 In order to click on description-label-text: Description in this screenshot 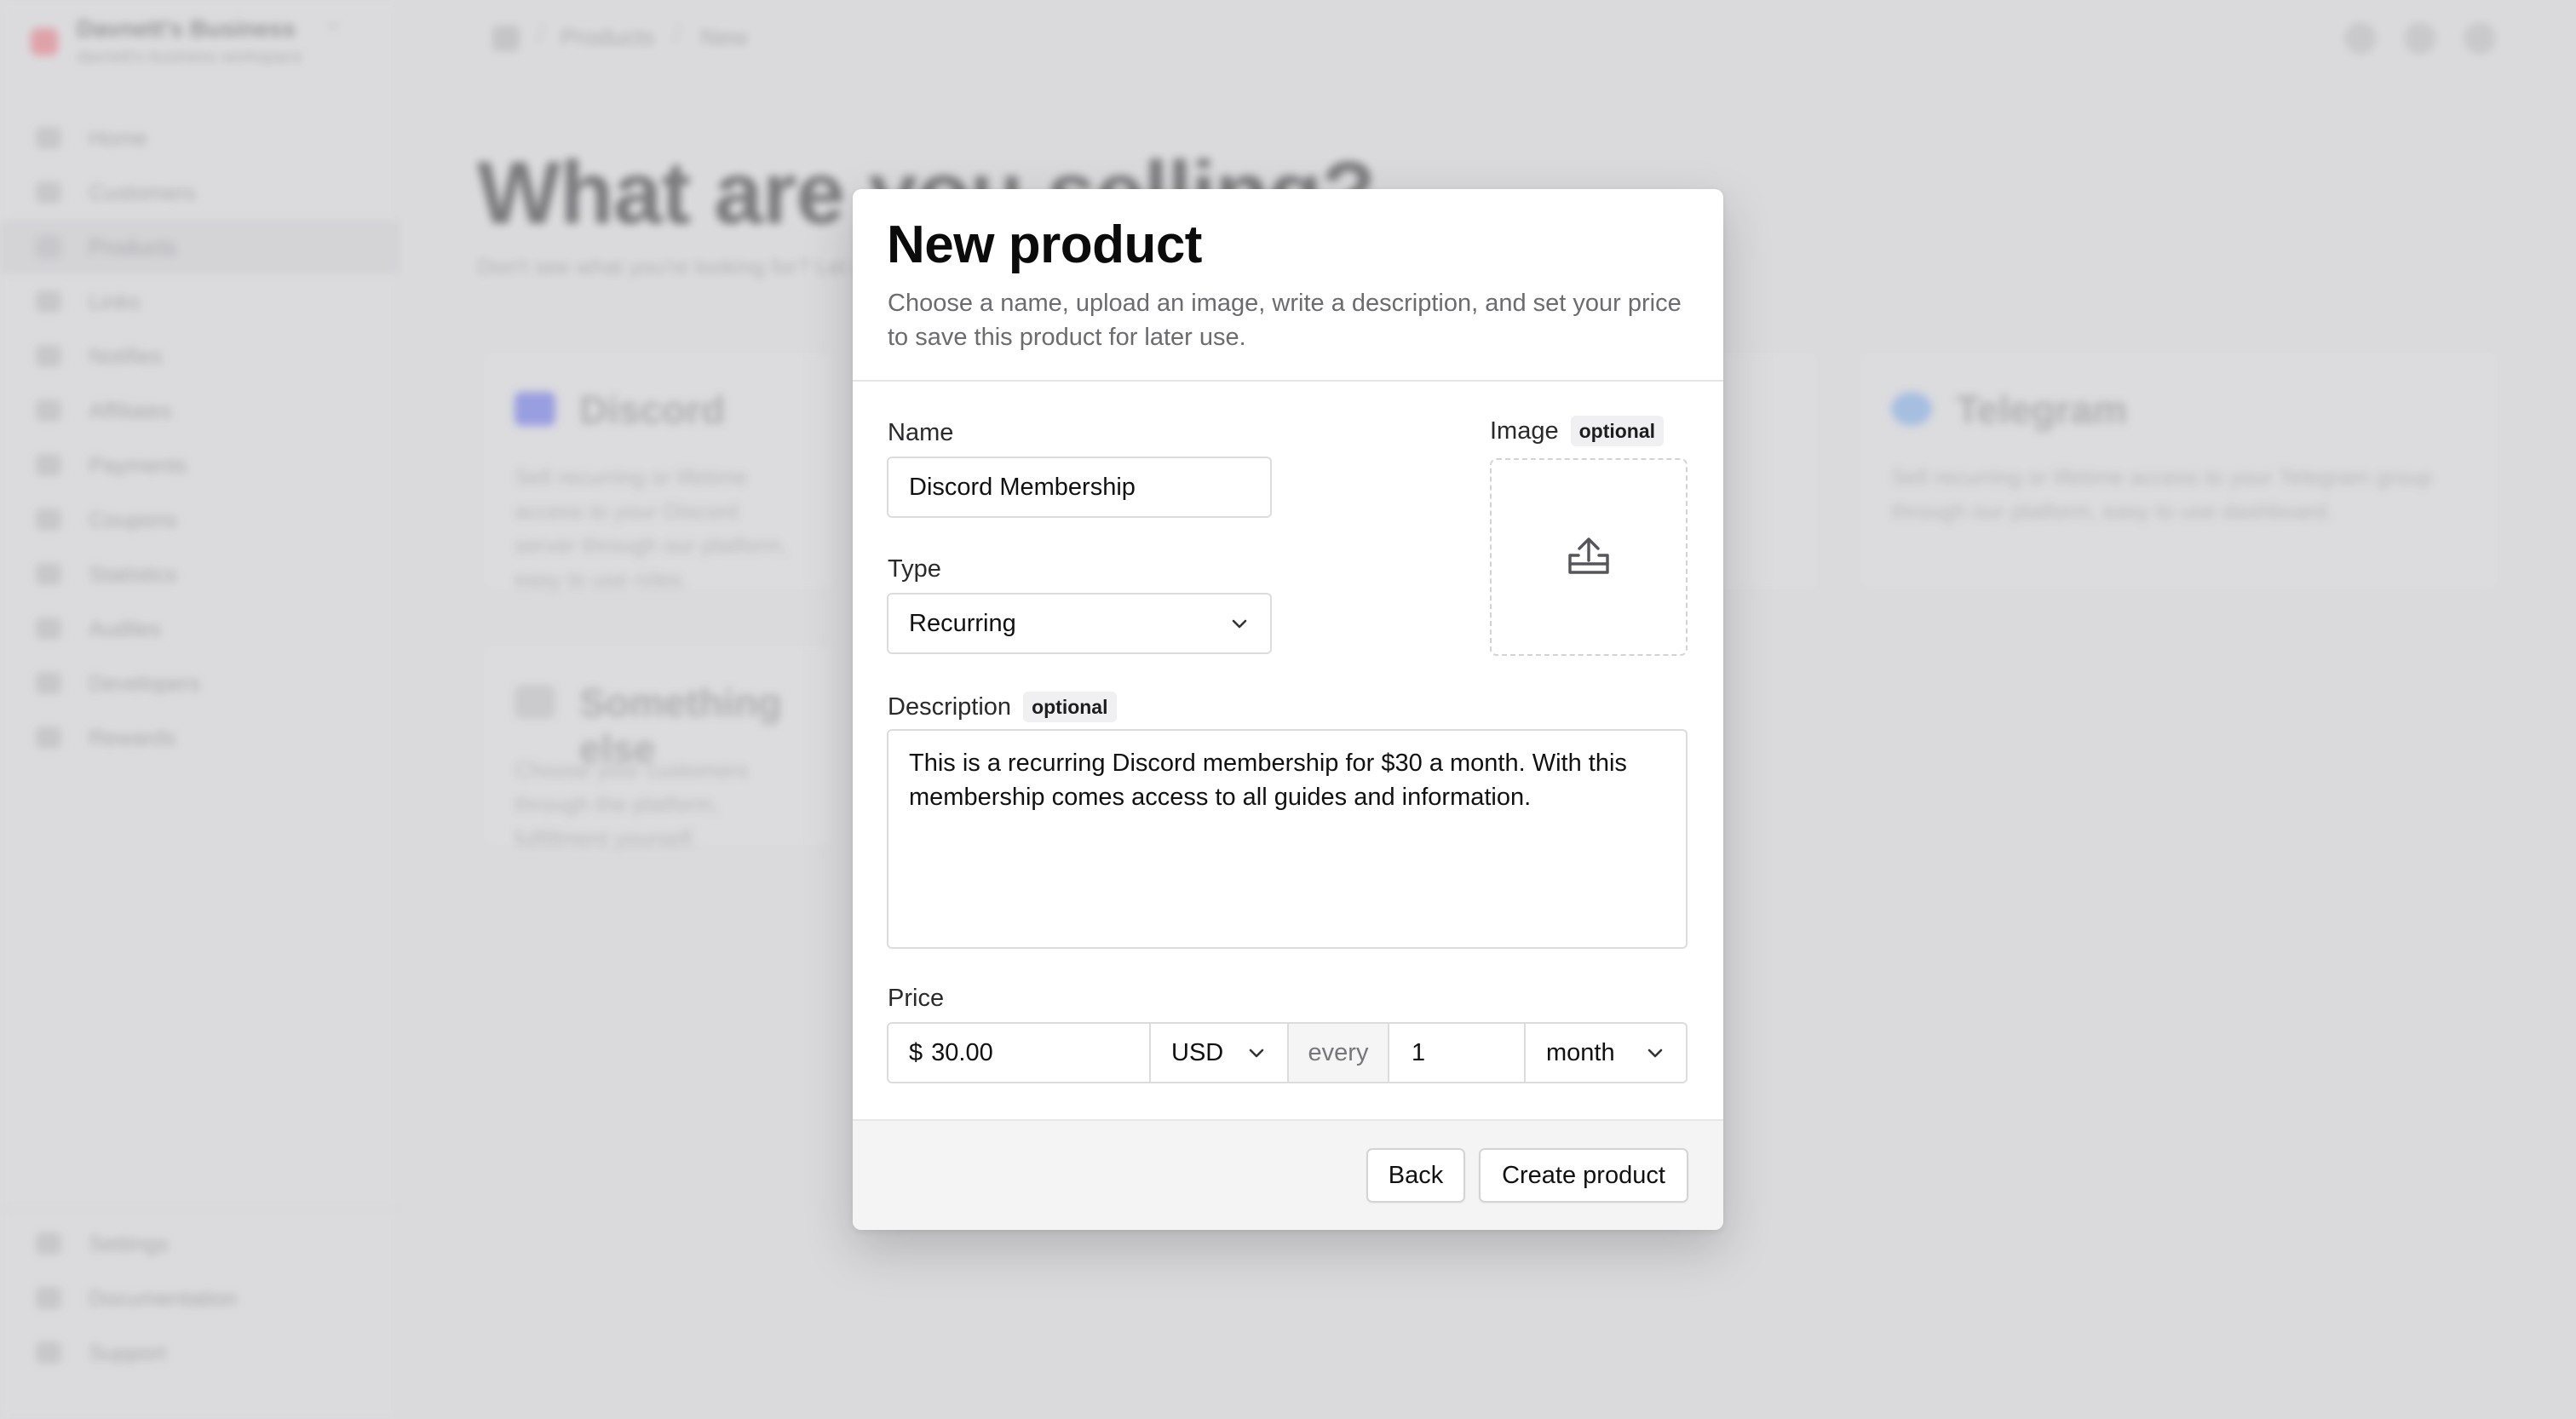, I will do `click(950, 707)`.